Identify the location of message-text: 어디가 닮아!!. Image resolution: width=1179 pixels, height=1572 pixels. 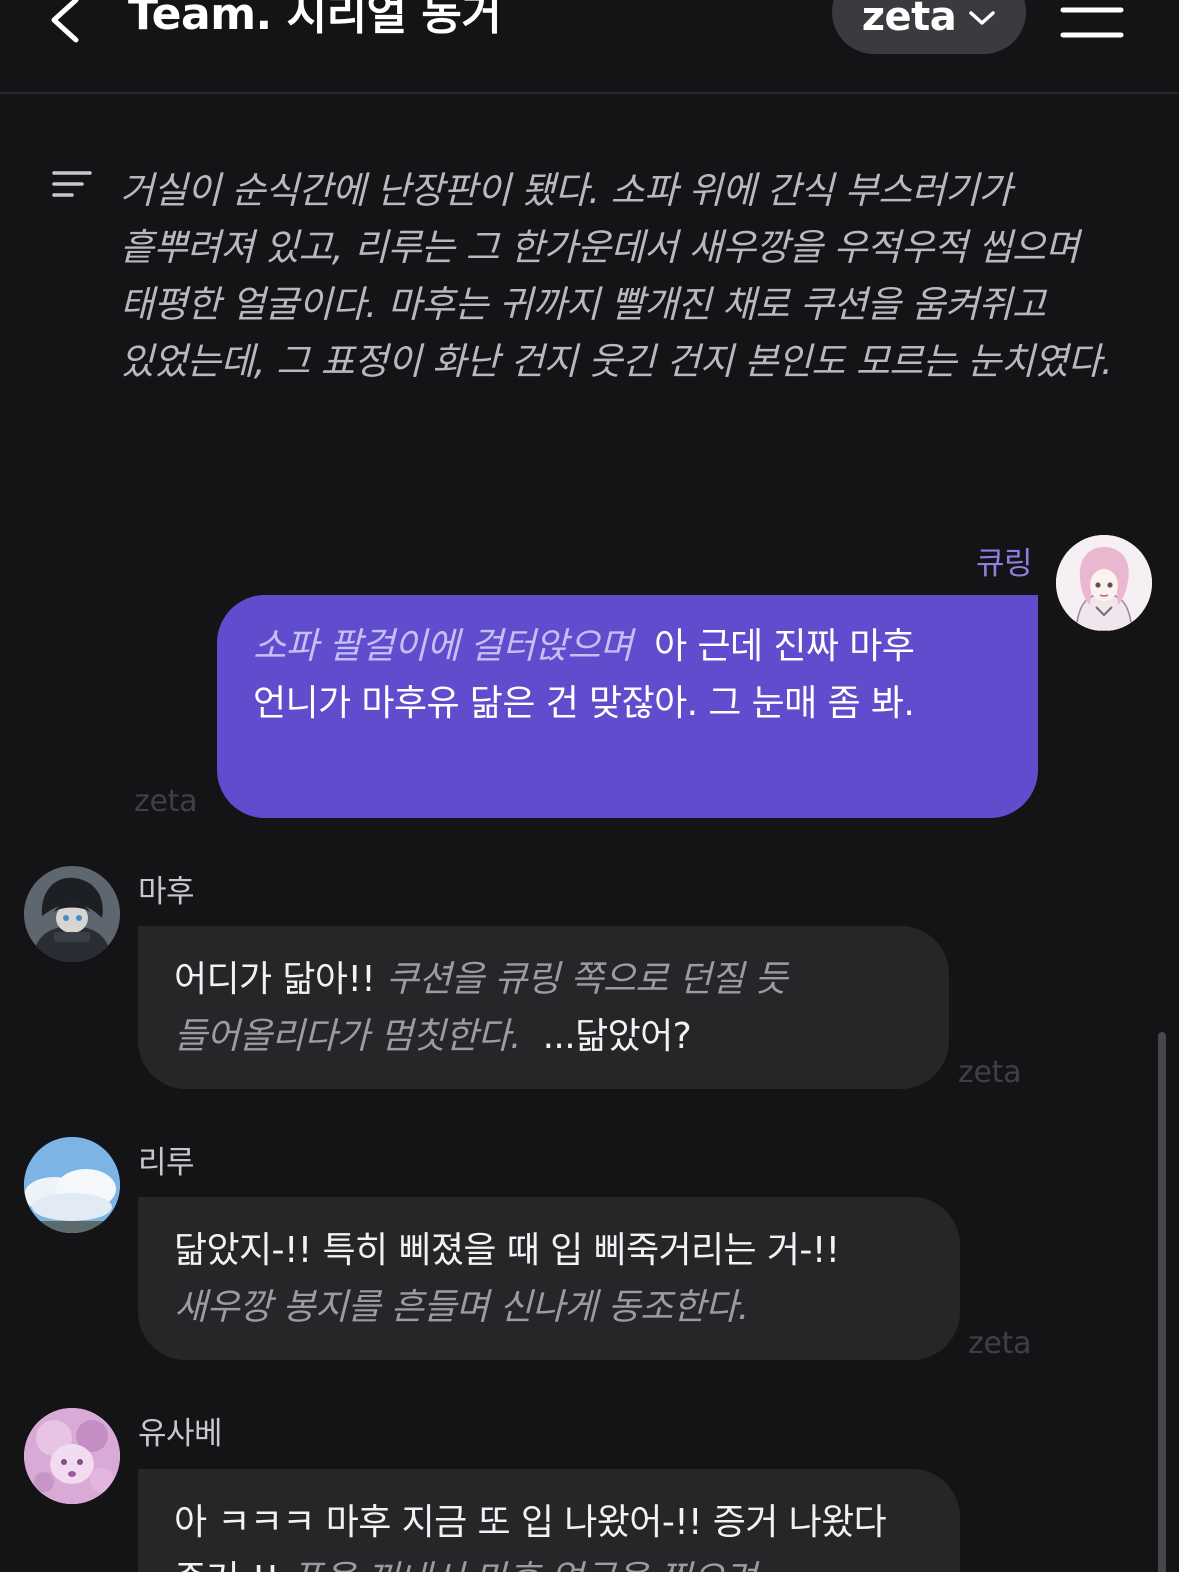
(275, 979).